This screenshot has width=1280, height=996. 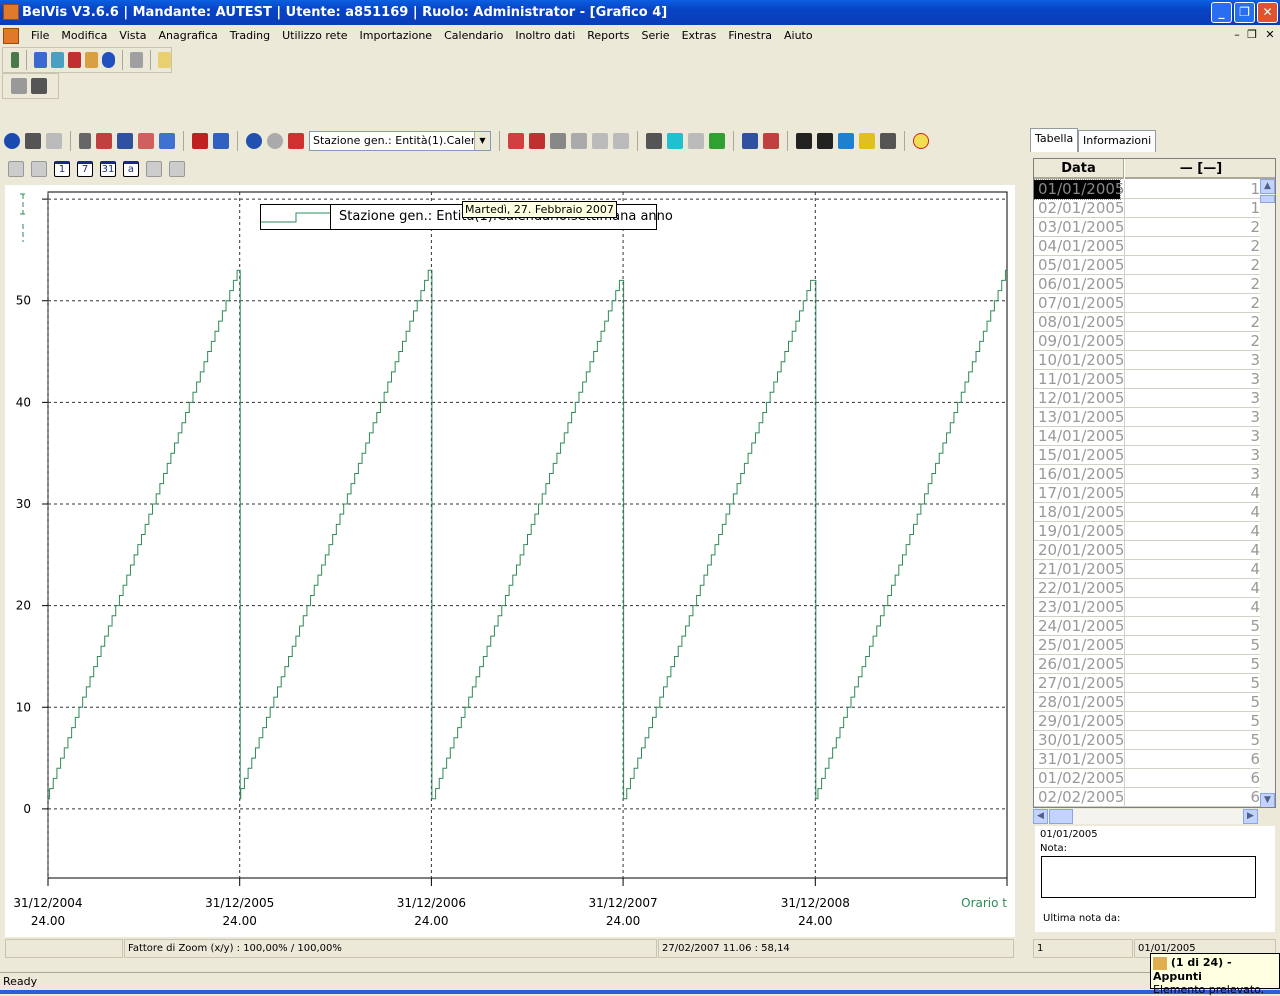 What do you see at coordinates (164, 60) in the screenshot?
I see `search-icon` at bounding box center [164, 60].